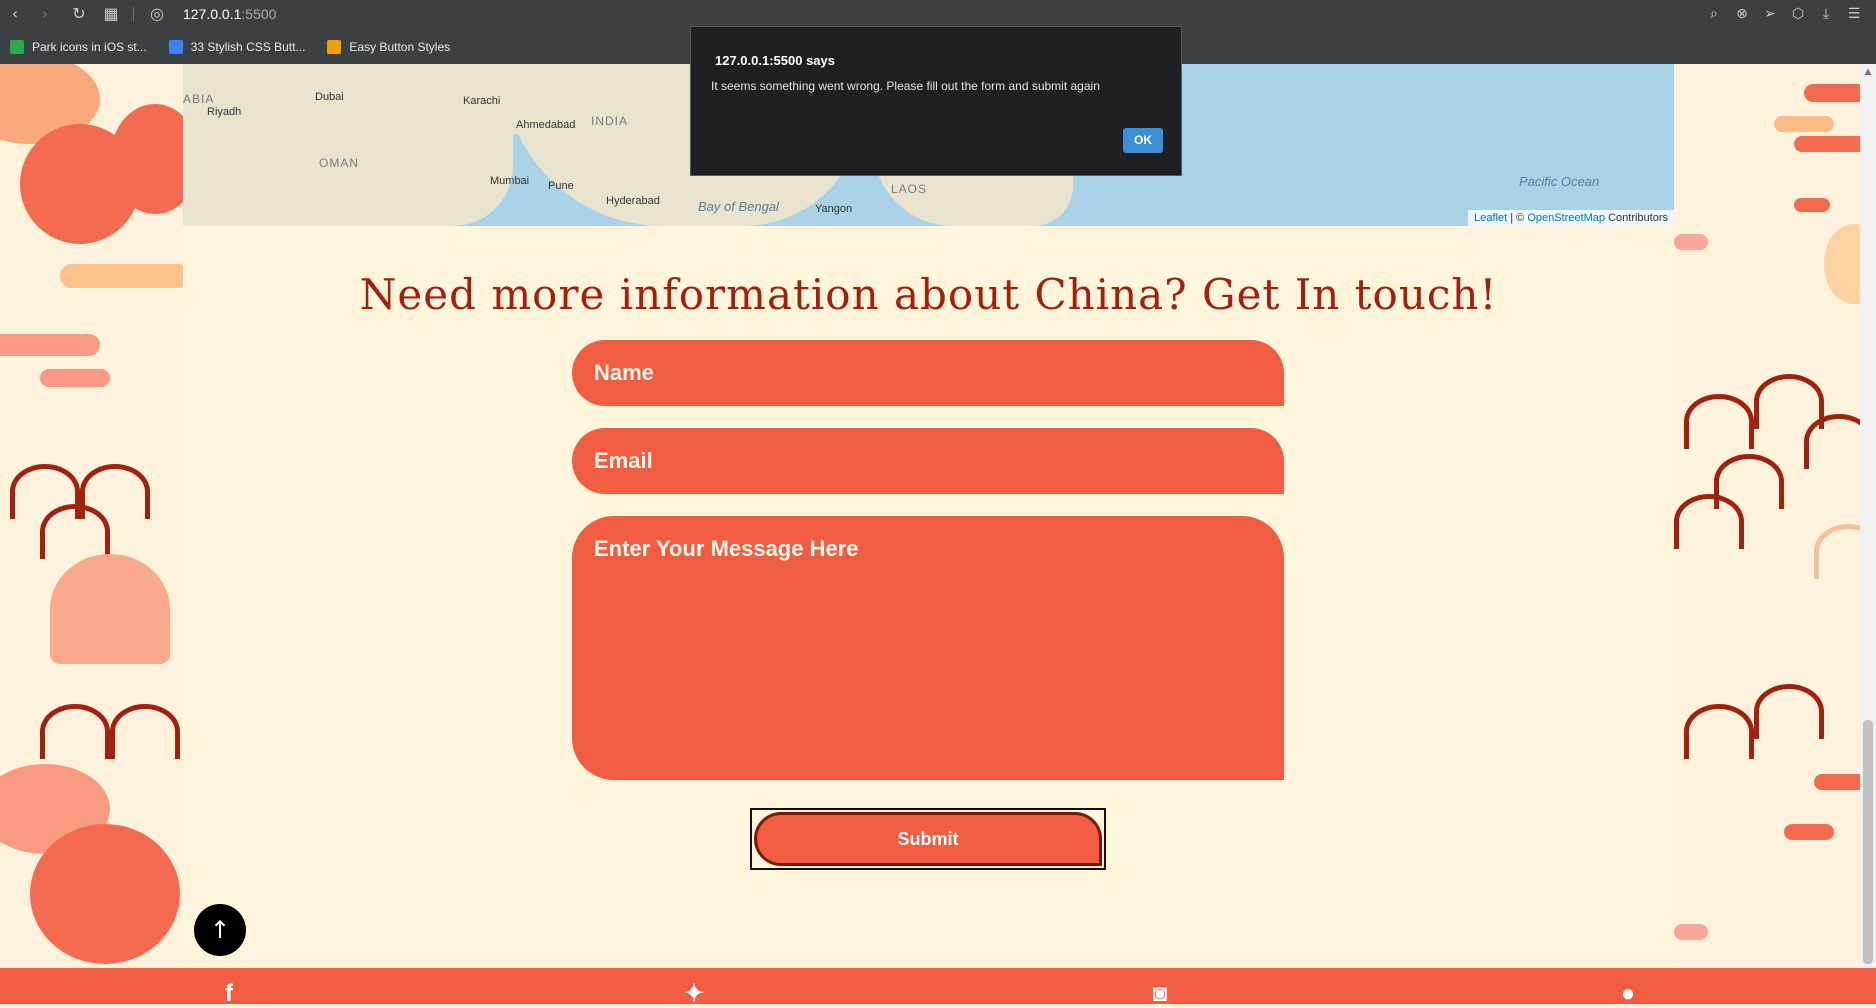 This screenshot has width=1876, height=1008. What do you see at coordinates (1638, 218) in the screenshot?
I see `attribution-contributors: Contributors` at bounding box center [1638, 218].